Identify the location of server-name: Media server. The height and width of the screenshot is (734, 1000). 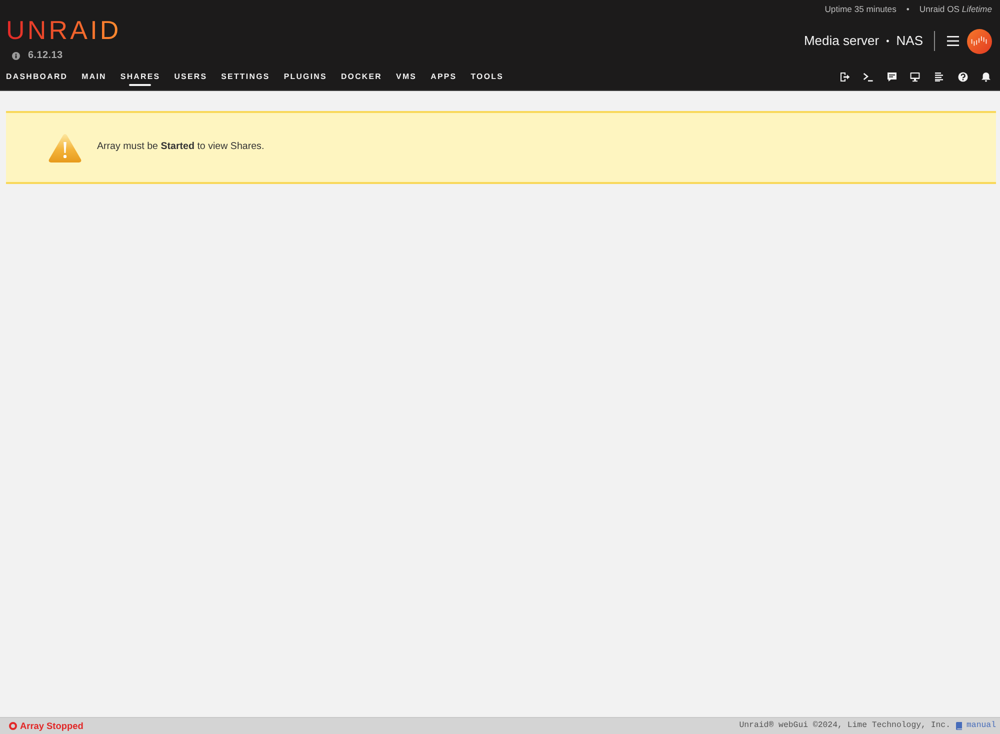
(842, 41).